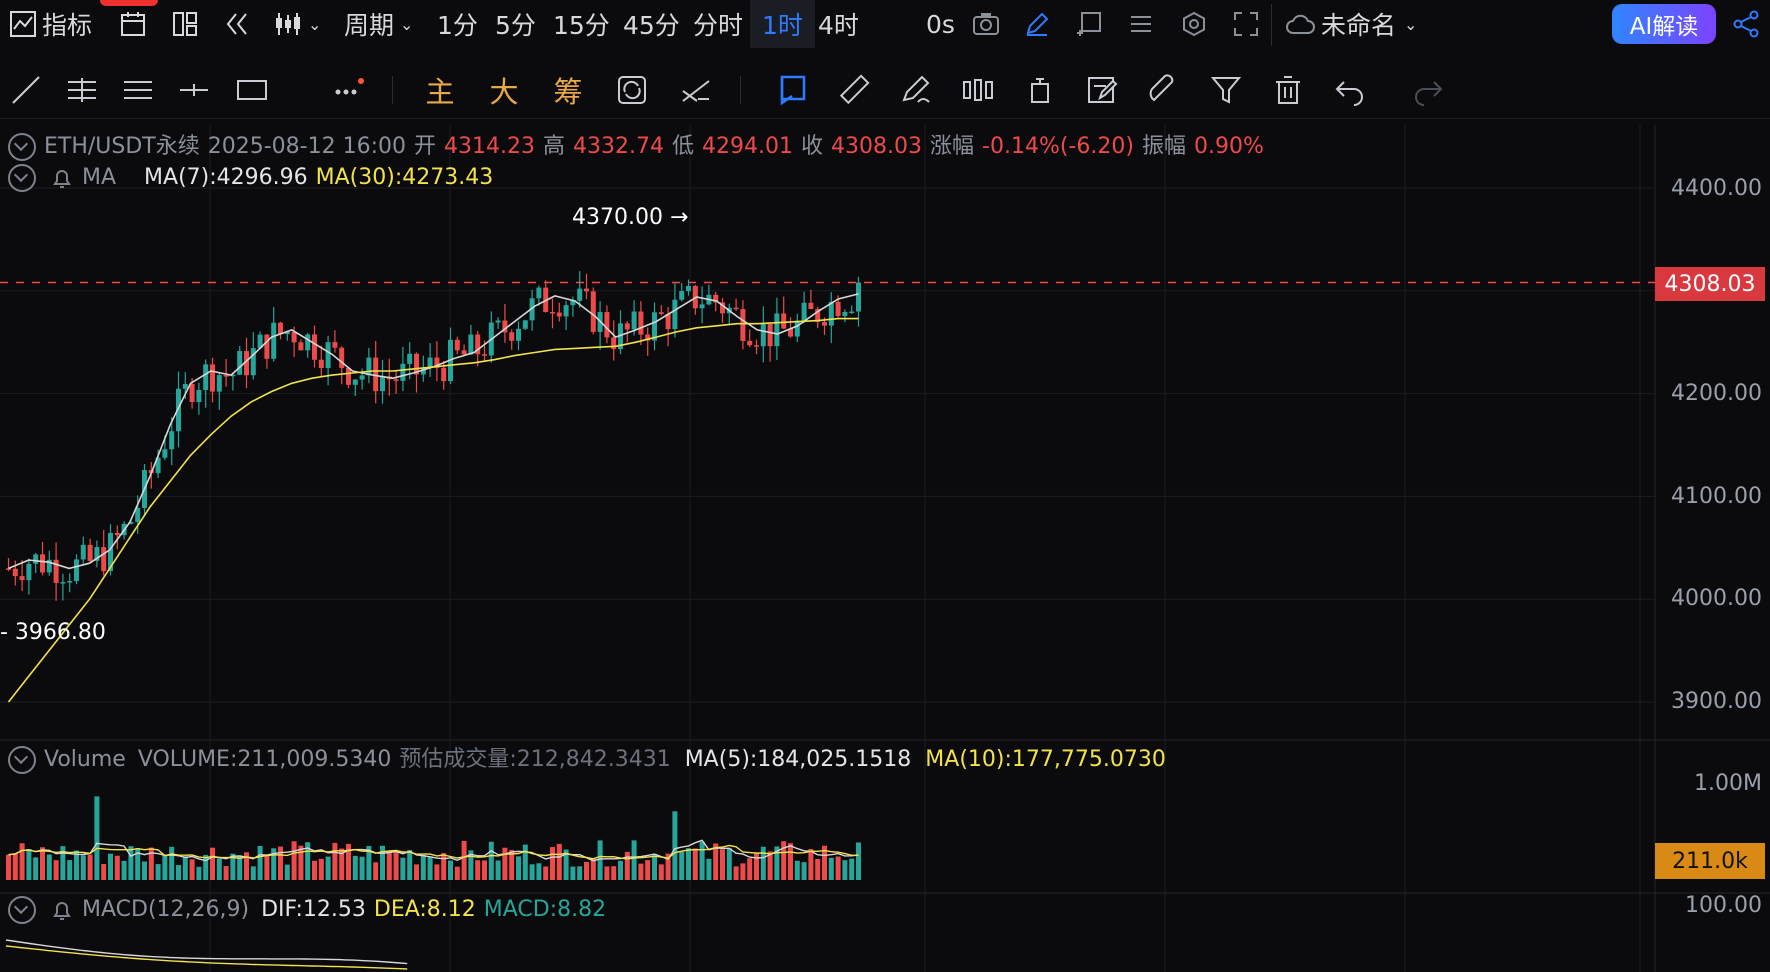  Describe the element at coordinates (1716, 701) in the screenshot. I see `price-axis-label: 3900.00` at that location.